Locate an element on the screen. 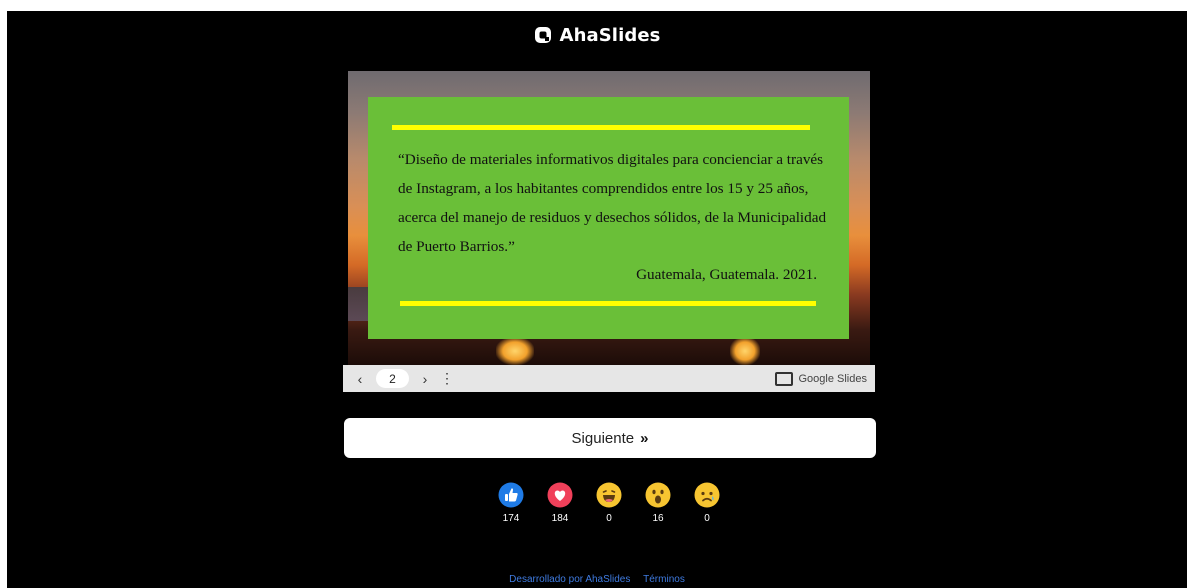  next-button: Siguiente » is located at coordinates (610, 438).